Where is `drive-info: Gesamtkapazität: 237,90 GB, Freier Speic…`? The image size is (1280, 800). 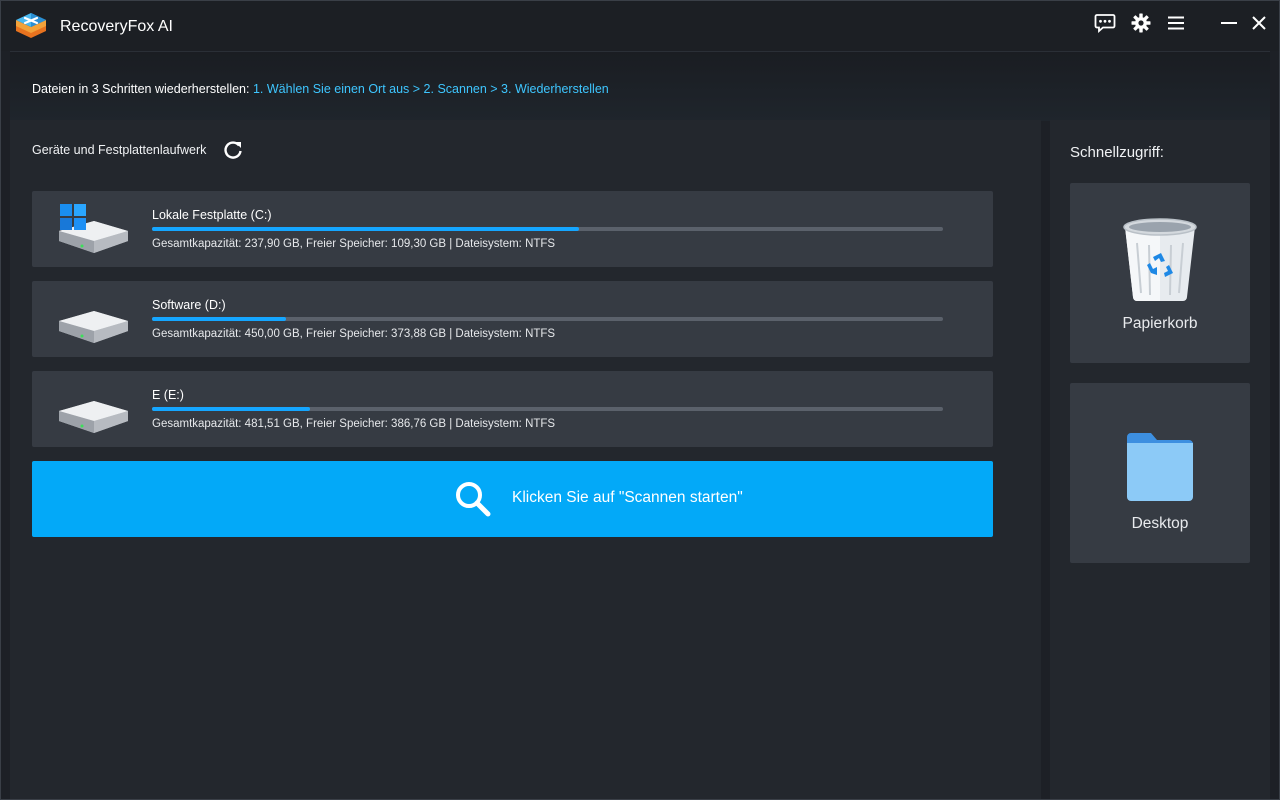 drive-info: Gesamtkapazität: 237,90 GB, Freier Speic… is located at coordinates (354, 244).